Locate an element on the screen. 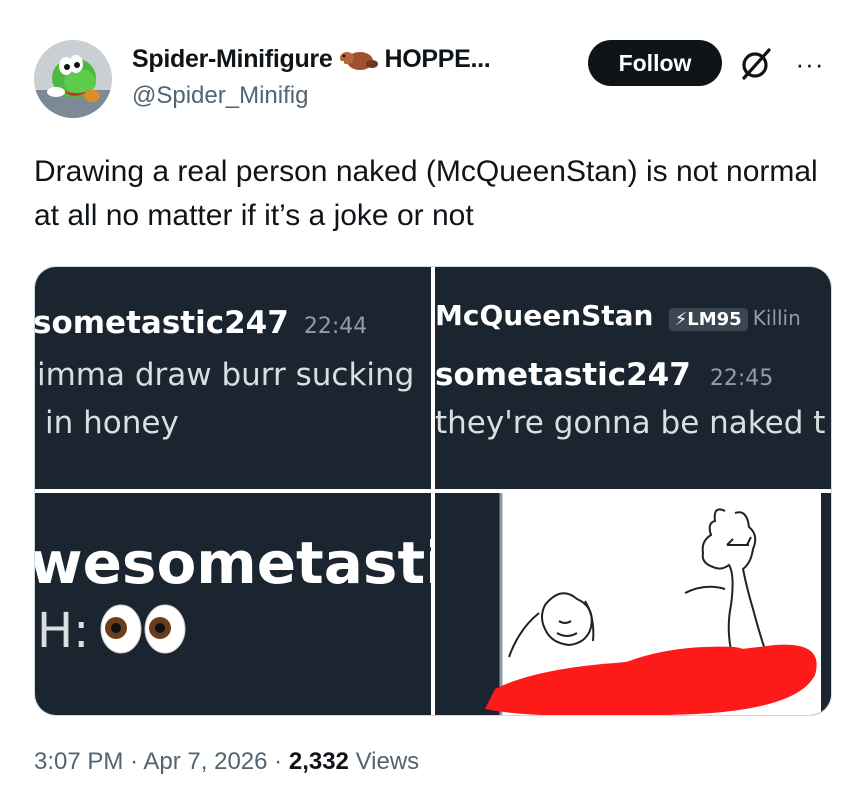 The height and width of the screenshot is (812, 864). avatar is located at coordinates (73, 79).